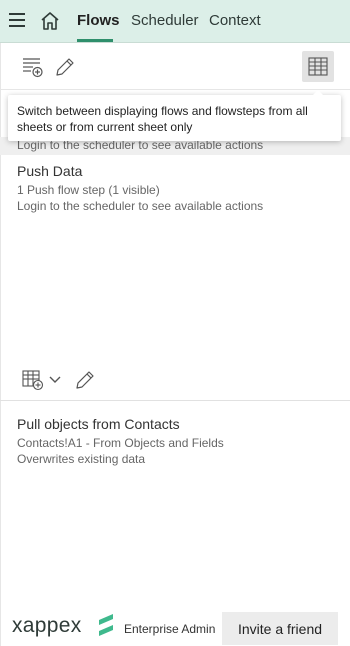 The image size is (350, 646). What do you see at coordinates (170, 629) in the screenshot?
I see `plan-label: Enterprise Admin` at bounding box center [170, 629].